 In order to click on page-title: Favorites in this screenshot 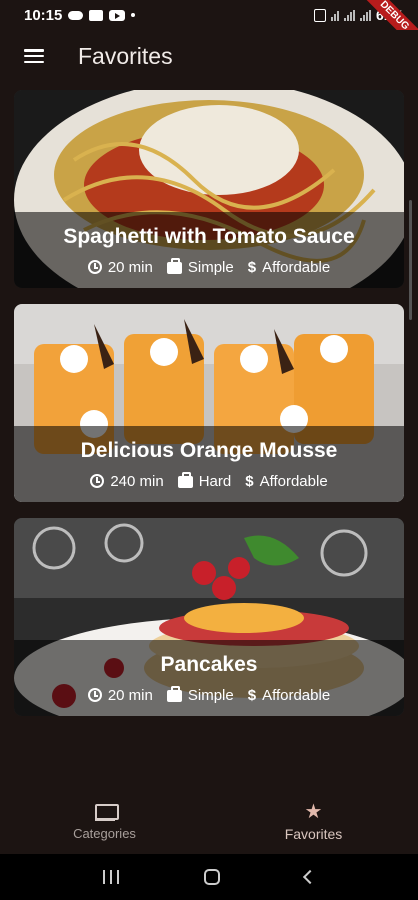, I will do `click(125, 55)`.